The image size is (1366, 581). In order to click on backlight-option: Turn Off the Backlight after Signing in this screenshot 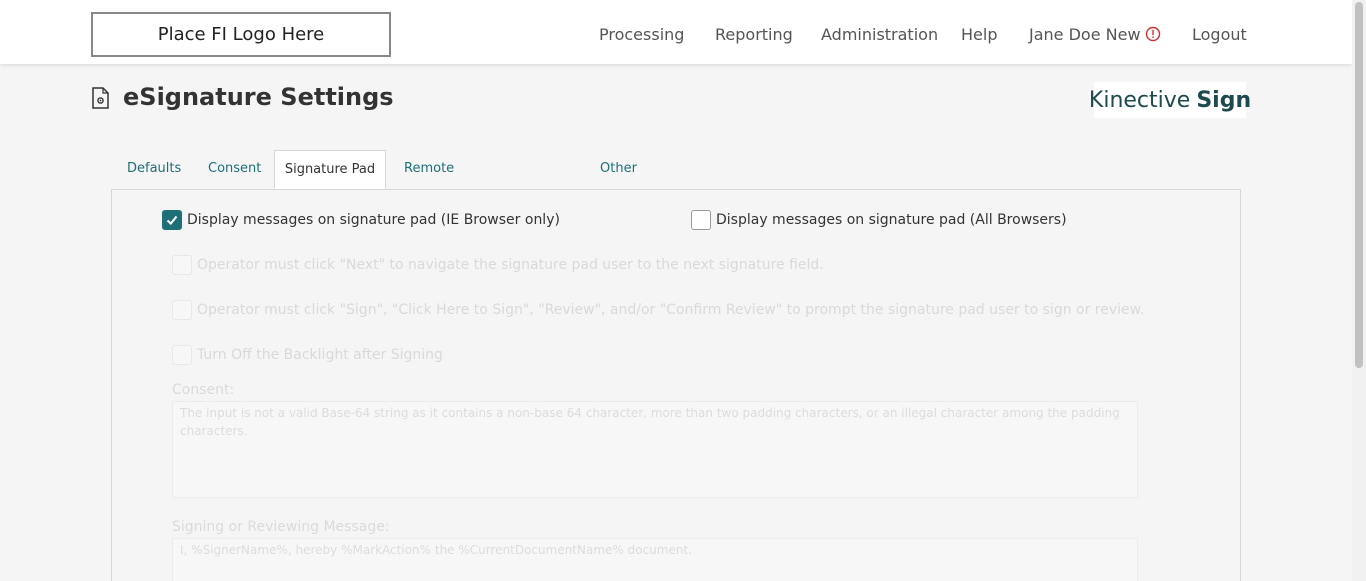, I will do `click(307, 355)`.